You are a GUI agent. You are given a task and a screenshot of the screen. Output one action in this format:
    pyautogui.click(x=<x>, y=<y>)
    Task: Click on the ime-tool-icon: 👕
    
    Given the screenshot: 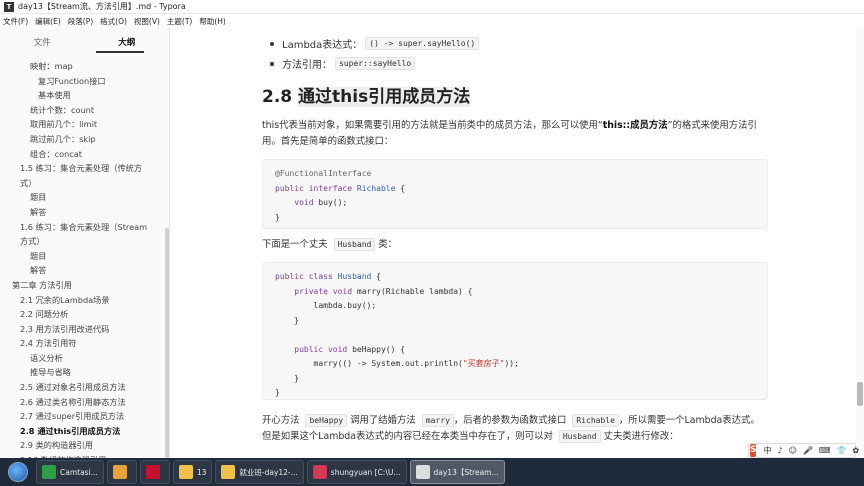 What is the action you would take?
    pyautogui.click(x=841, y=450)
    